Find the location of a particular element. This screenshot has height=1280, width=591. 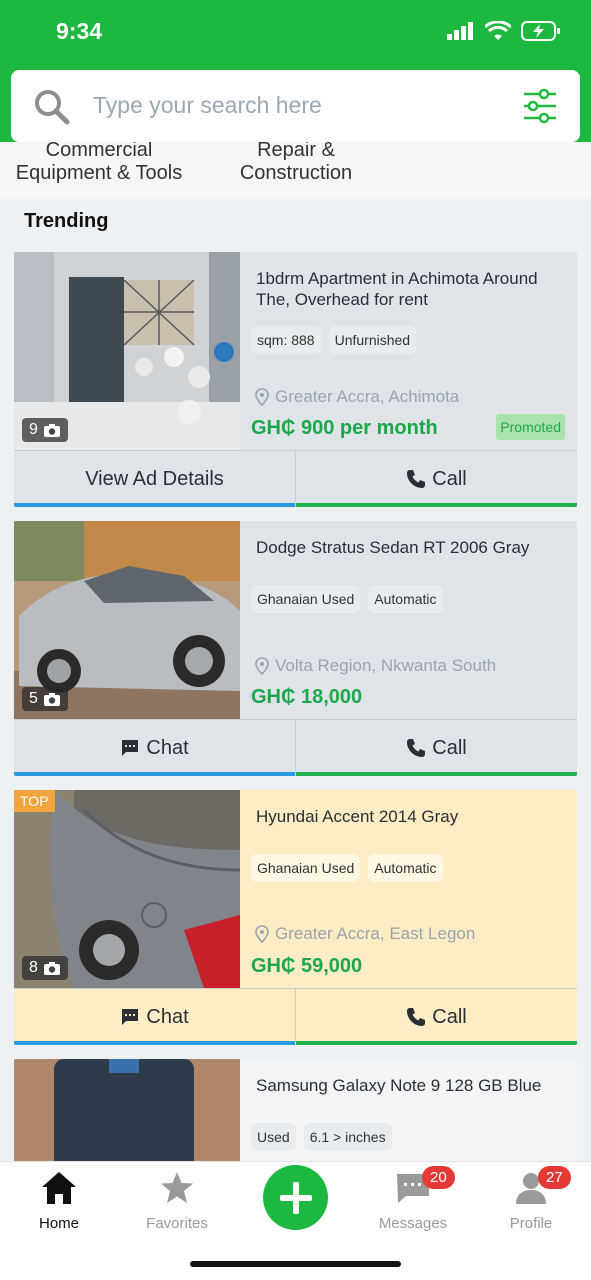

top-badge: TOP is located at coordinates (34, 801).